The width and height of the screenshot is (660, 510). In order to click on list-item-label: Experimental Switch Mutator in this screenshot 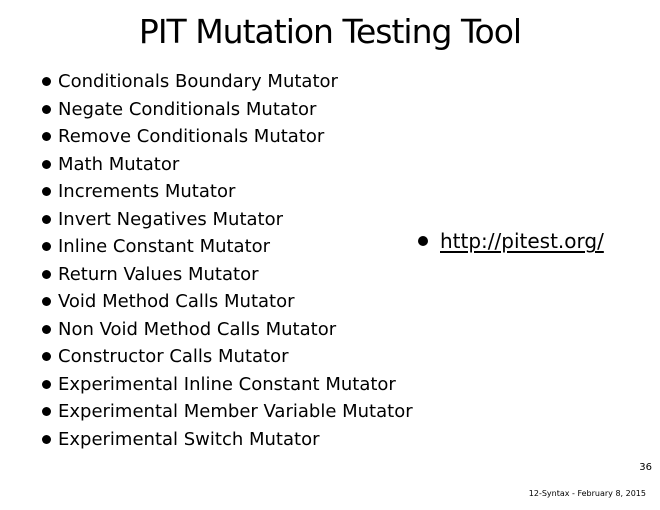, I will do `click(189, 439)`.